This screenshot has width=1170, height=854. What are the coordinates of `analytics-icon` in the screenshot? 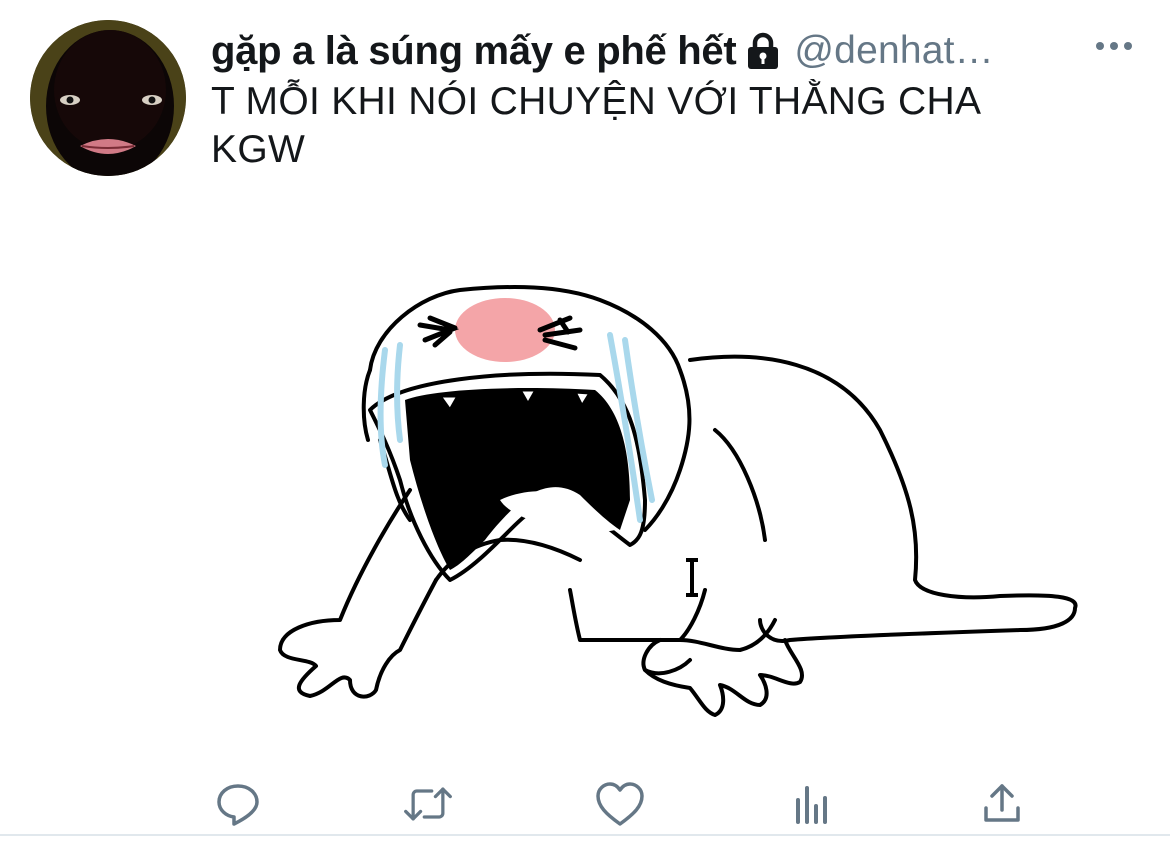 It's located at (811, 805).